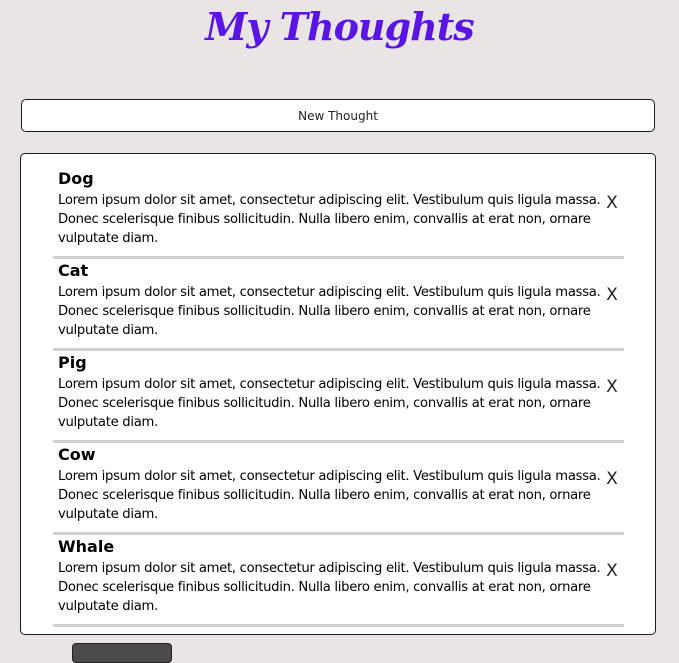 The height and width of the screenshot is (663, 679). I want to click on thought-title: Whale, so click(86, 546).